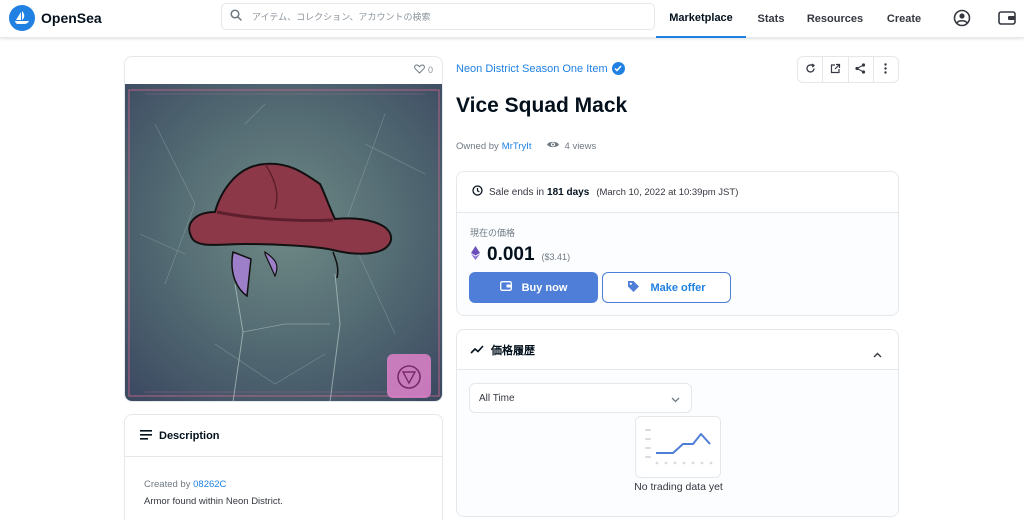  I want to click on current-price-label: 現在の価格, so click(493, 233).